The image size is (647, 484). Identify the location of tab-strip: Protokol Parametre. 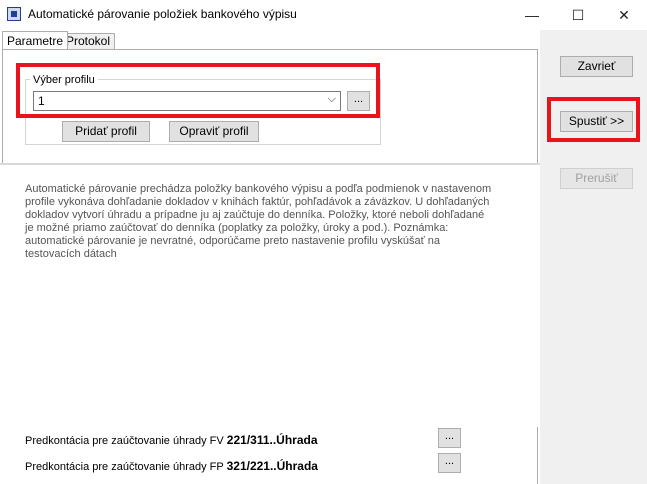
(270, 40).